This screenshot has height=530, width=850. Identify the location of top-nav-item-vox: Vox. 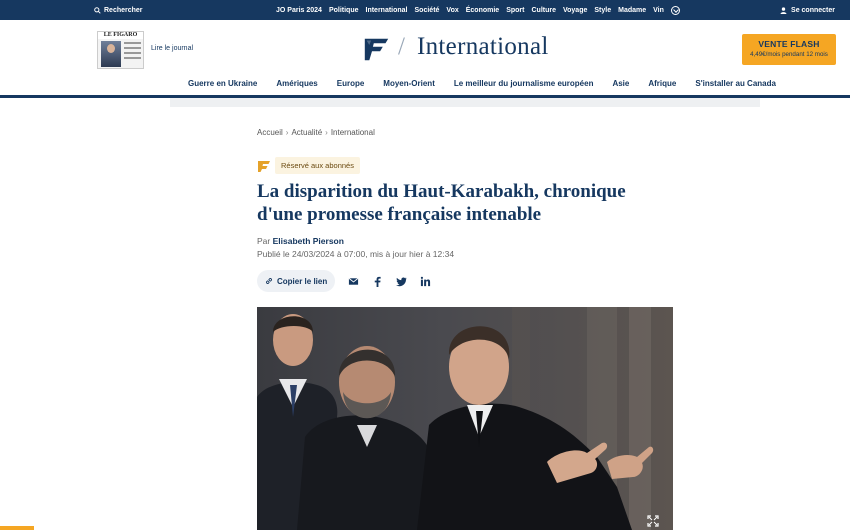
(452, 10).